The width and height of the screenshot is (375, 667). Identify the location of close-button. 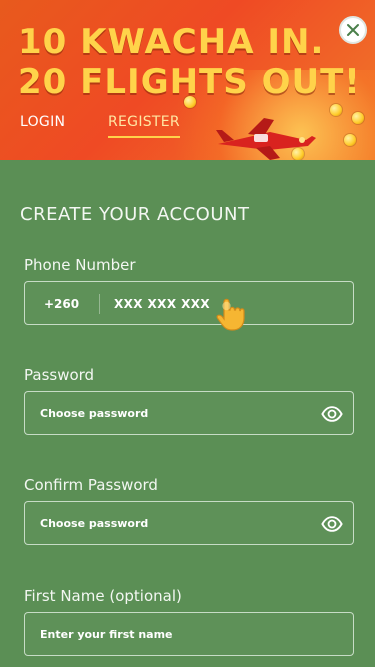
(353, 30).